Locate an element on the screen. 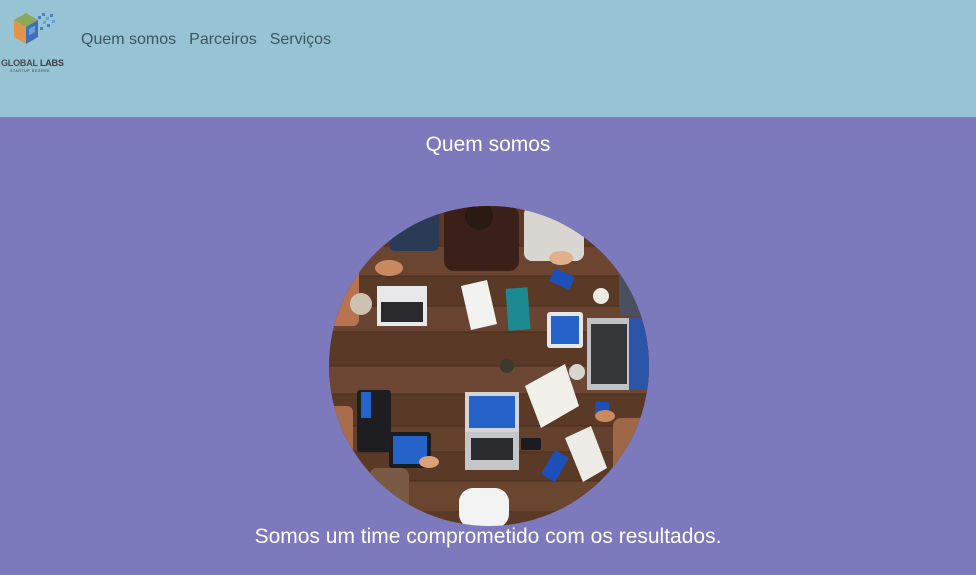  cube-logo-icon is located at coordinates (34, 28).